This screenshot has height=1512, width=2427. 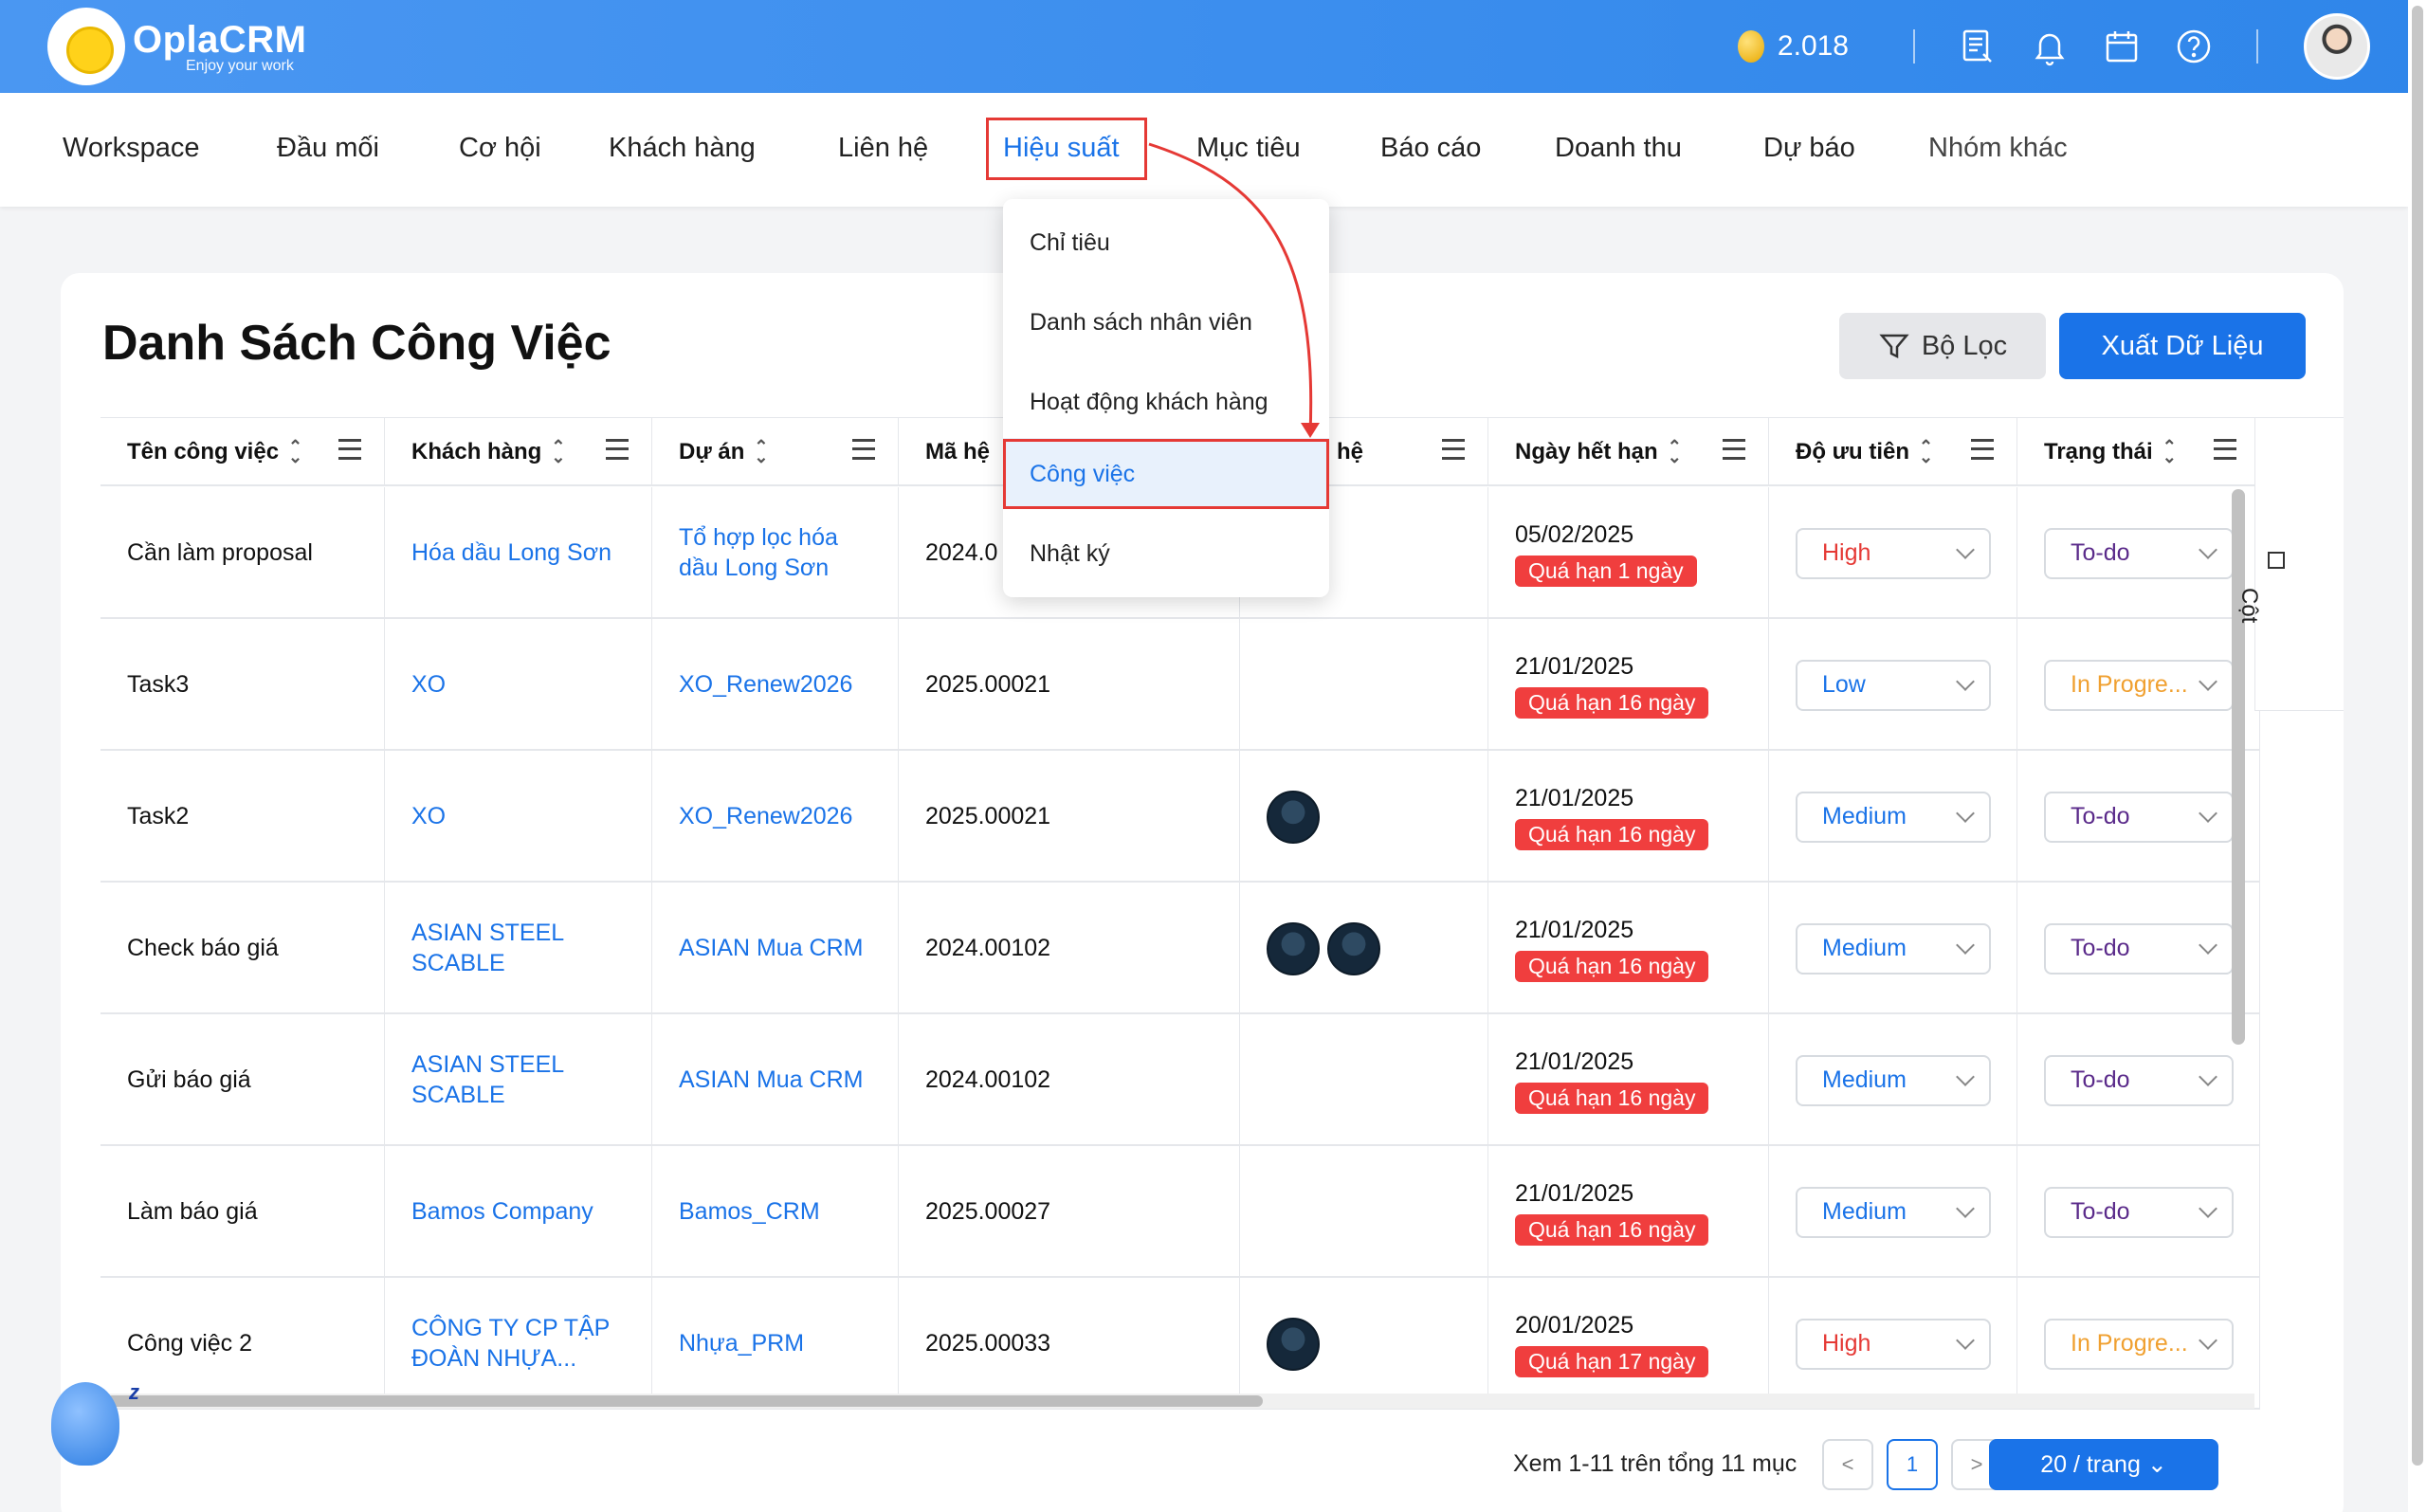 What do you see at coordinates (749, 1212) in the screenshot?
I see `project-link: Bamos_CRM` at bounding box center [749, 1212].